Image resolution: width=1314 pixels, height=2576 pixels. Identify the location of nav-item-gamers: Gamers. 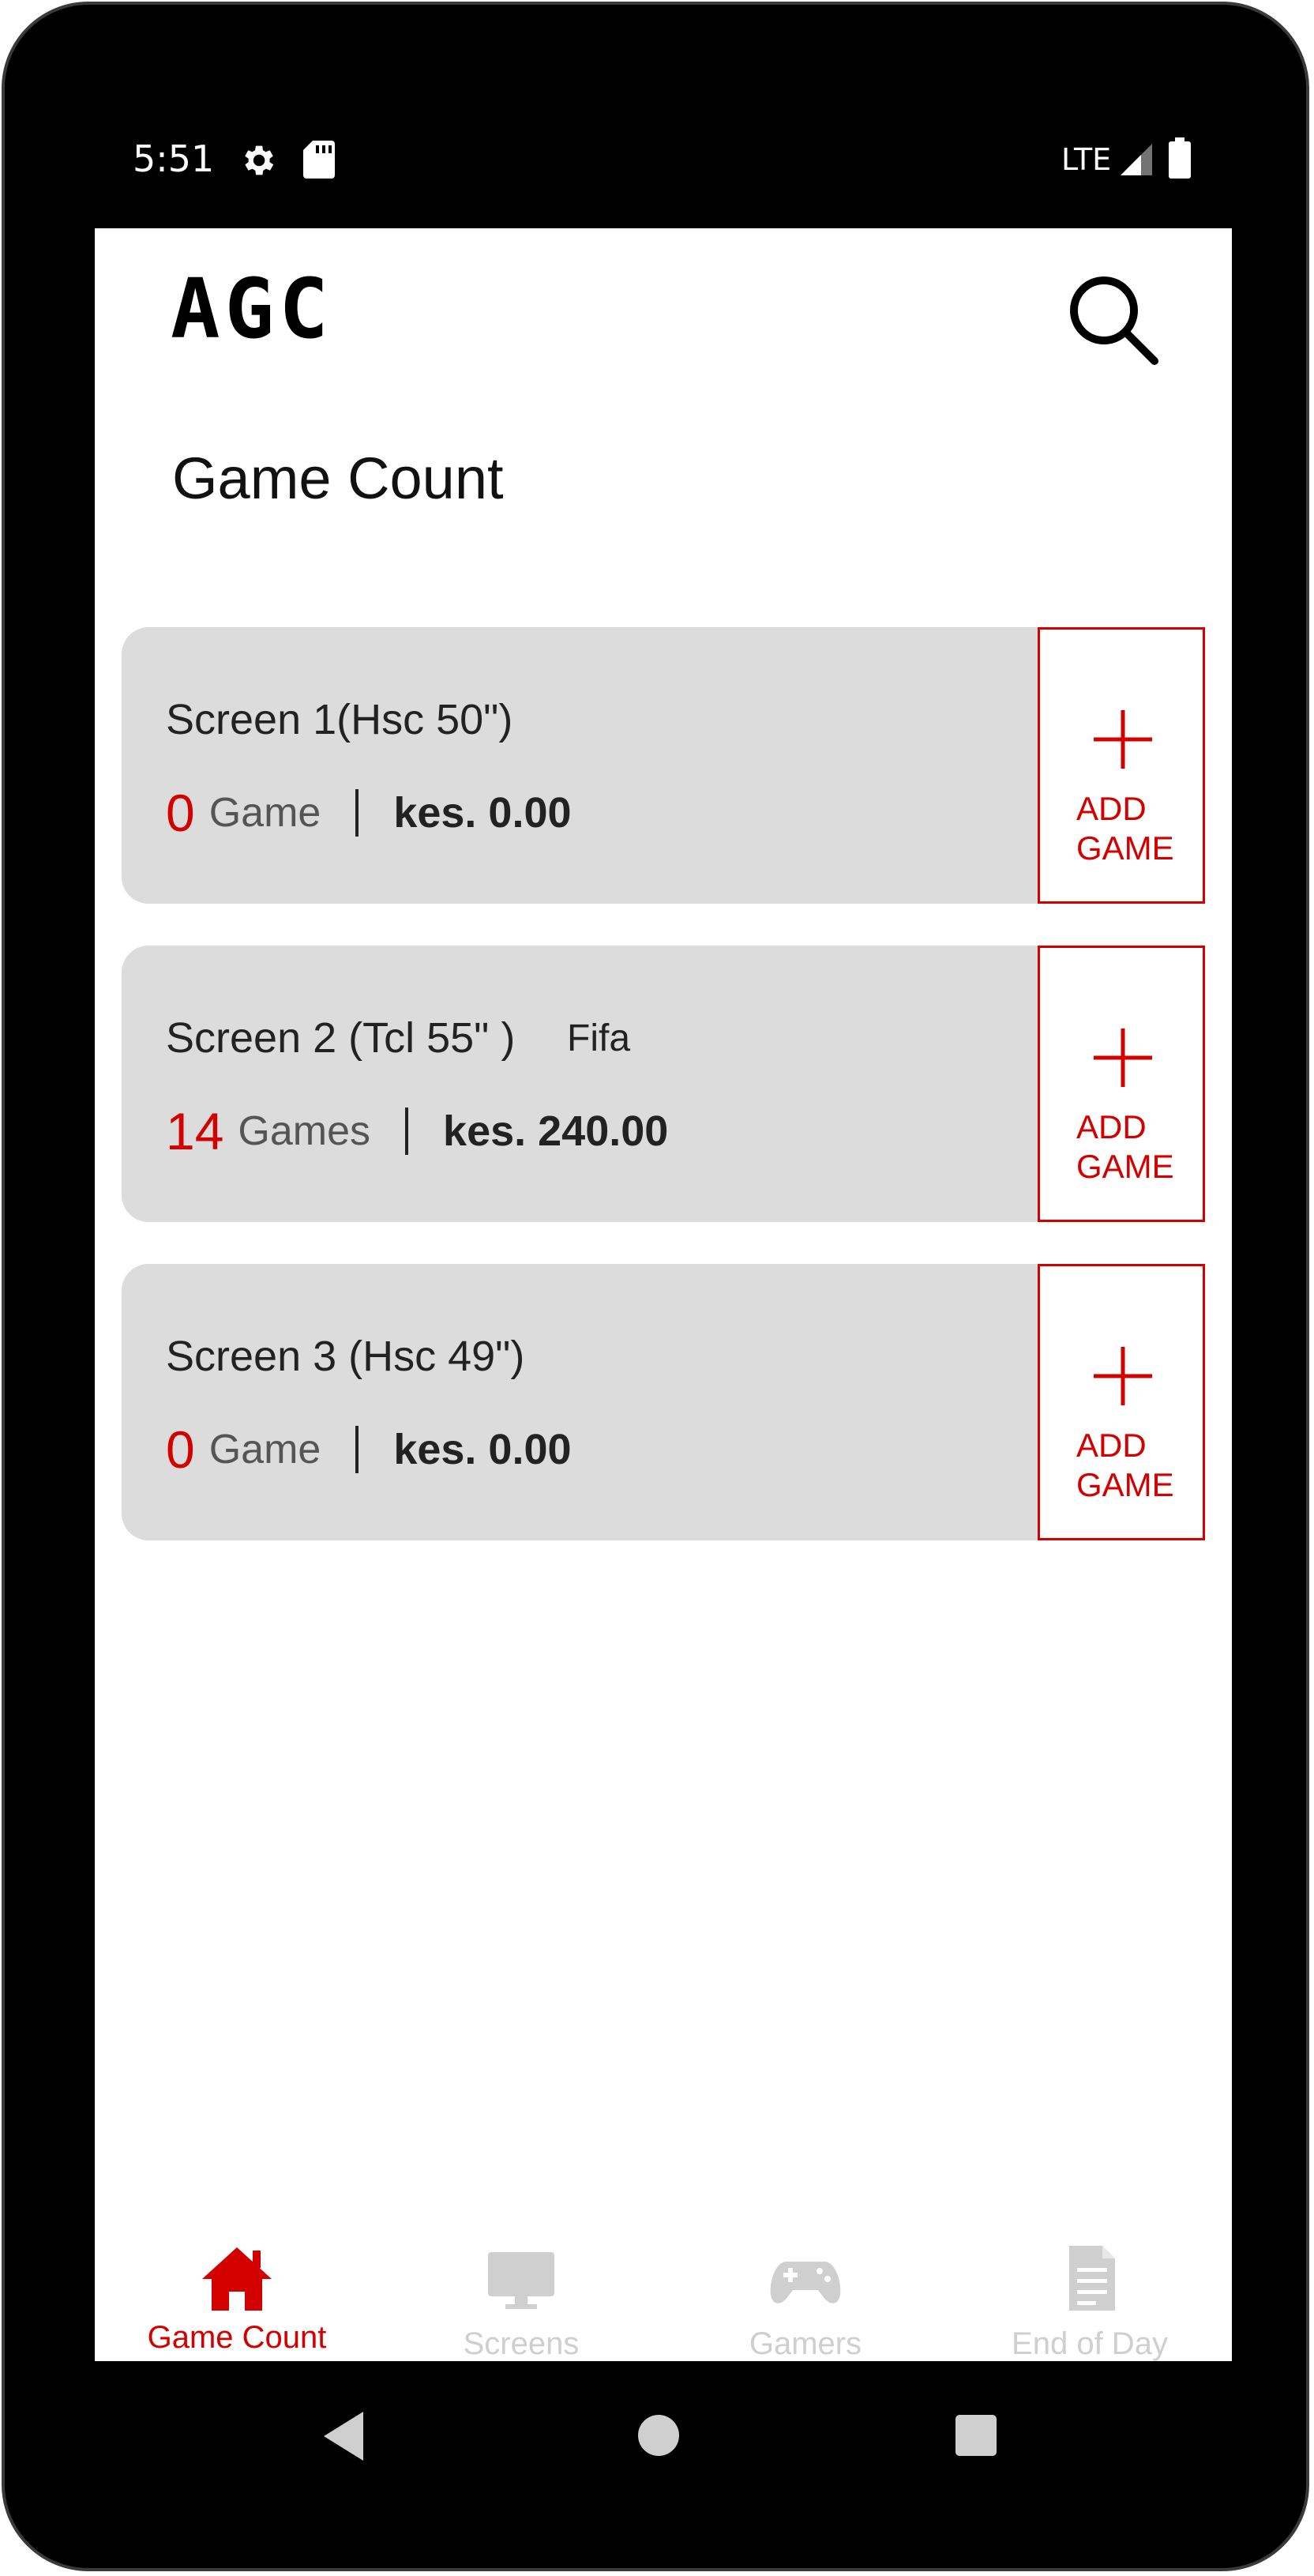
(805, 2282).